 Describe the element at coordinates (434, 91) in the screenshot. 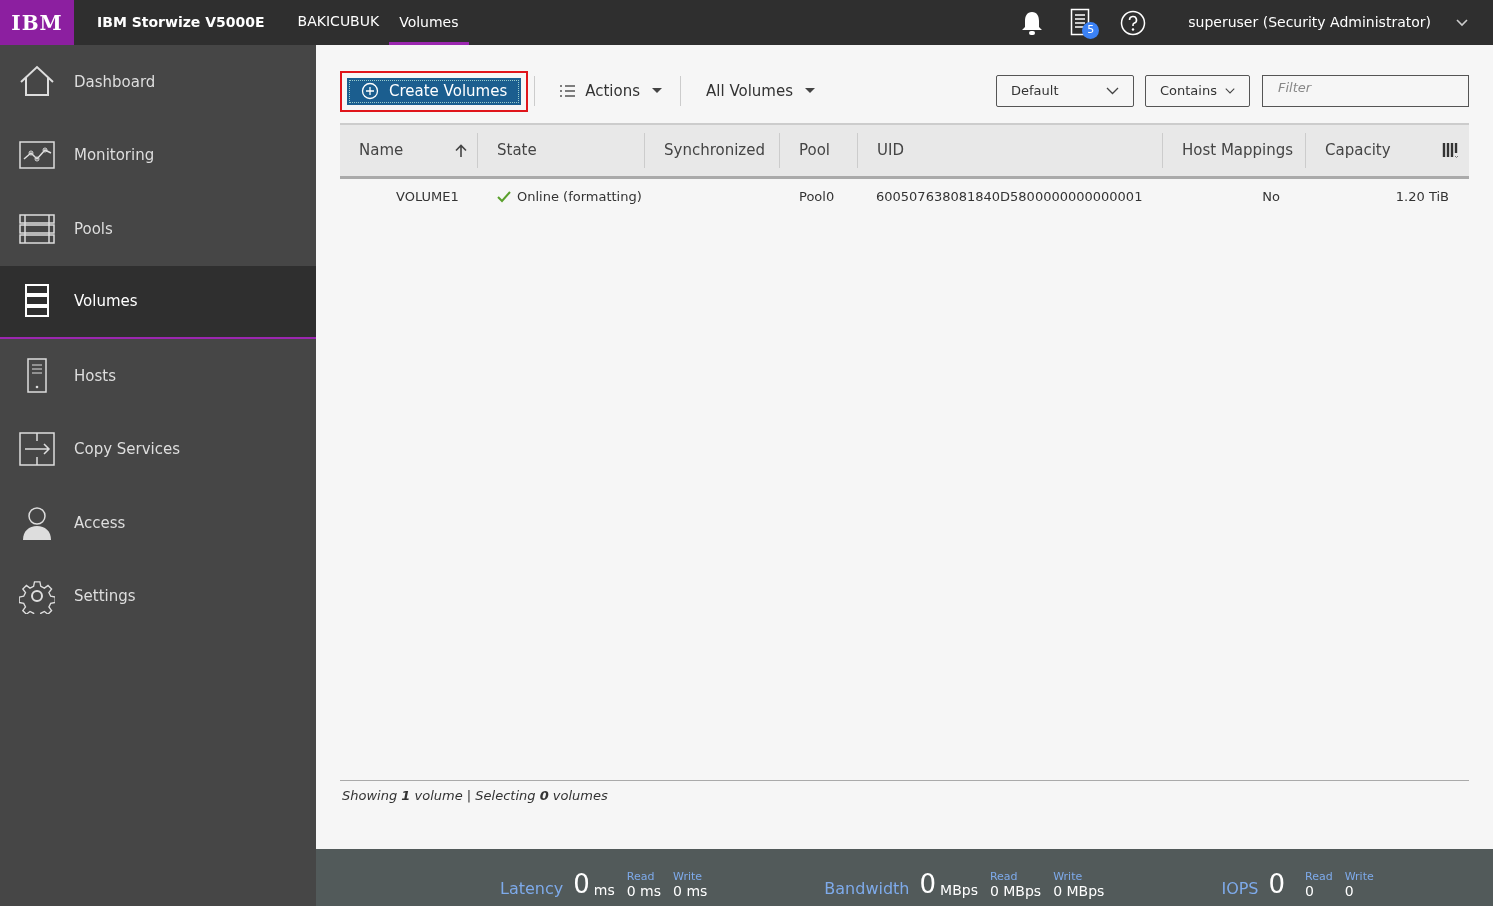

I see `create-volumes-button: Create Volumes` at that location.